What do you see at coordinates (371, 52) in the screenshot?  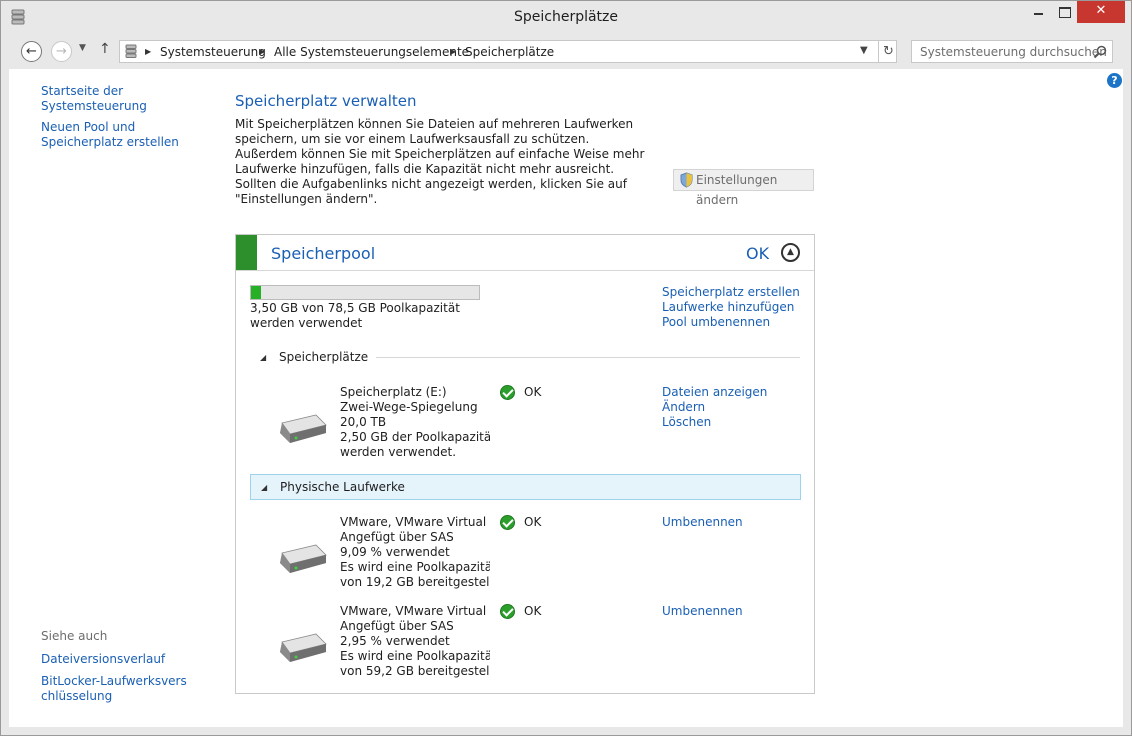 I see `breadcrumb-alle-elemente: Alle Systemsteuerungselemente` at bounding box center [371, 52].